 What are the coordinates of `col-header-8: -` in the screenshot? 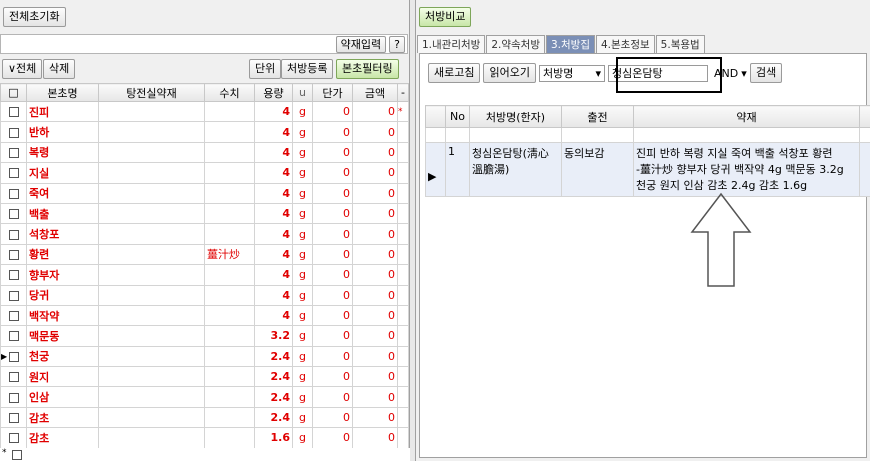 It's located at (403, 92).